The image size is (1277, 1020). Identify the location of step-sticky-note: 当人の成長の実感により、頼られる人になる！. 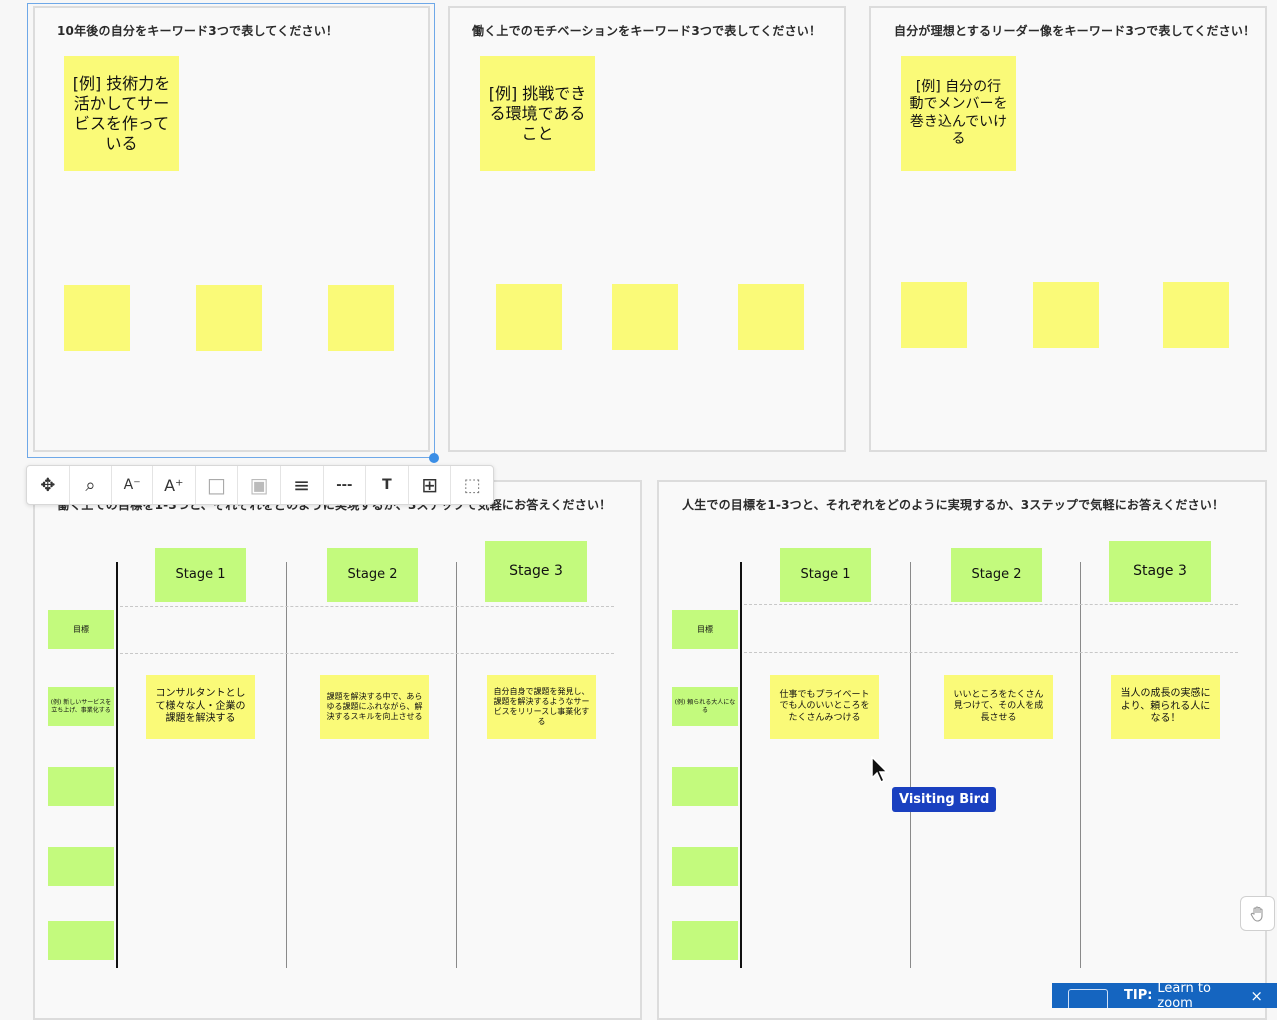
(1165, 707).